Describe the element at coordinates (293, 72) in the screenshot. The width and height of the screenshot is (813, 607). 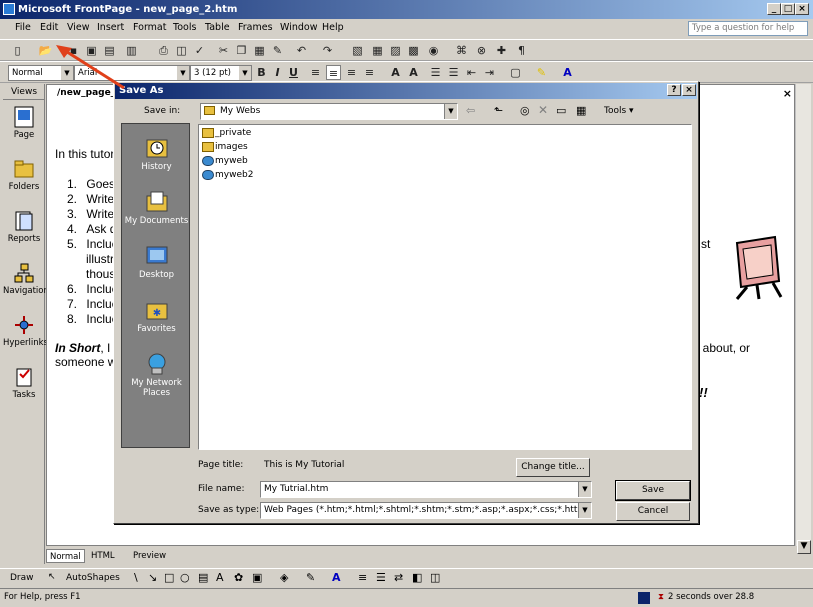
I see `underline-icon: U` at that location.